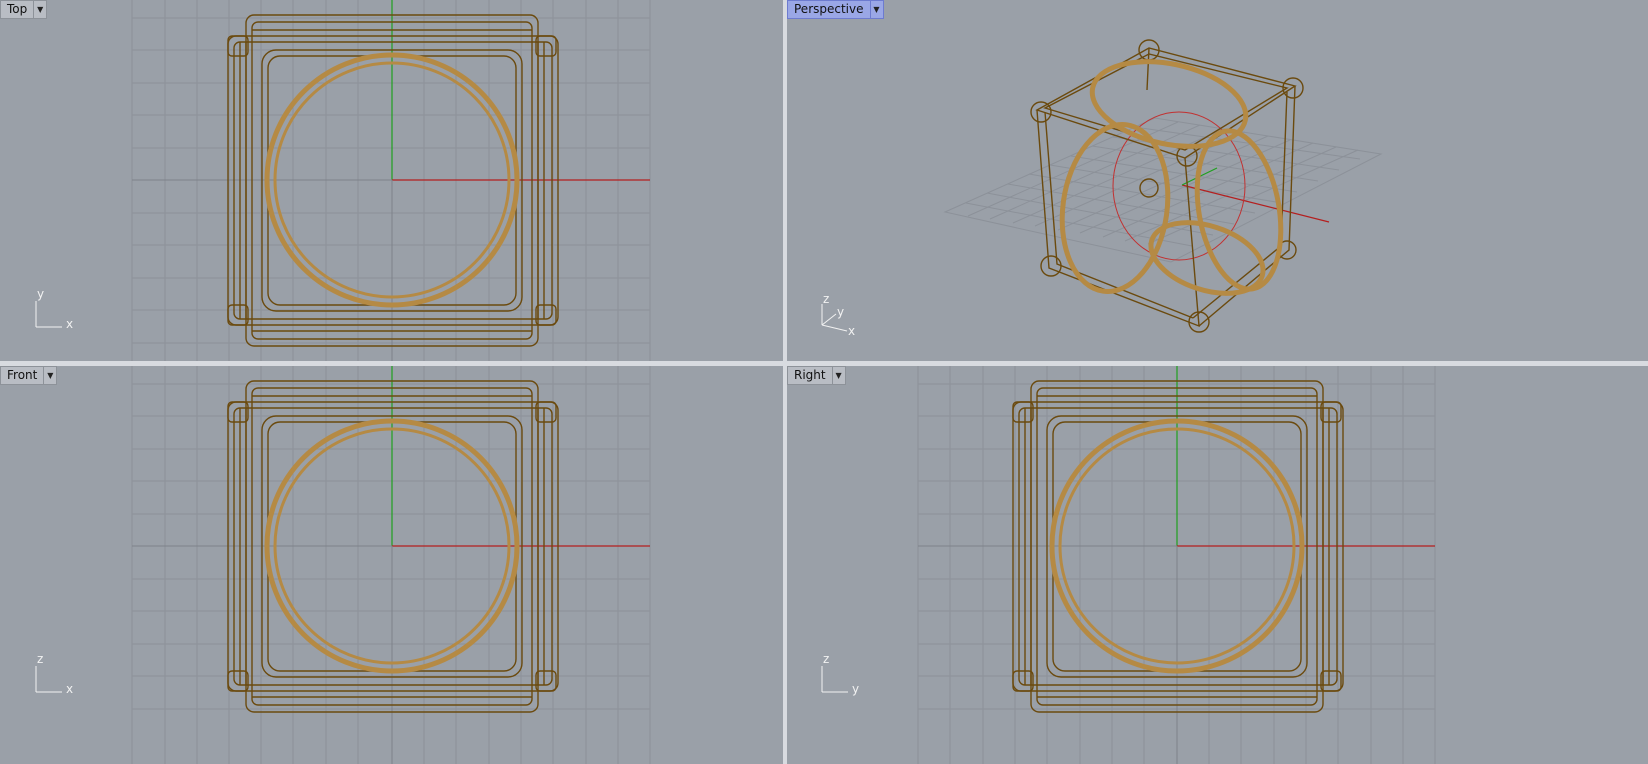 The height and width of the screenshot is (764, 1648). Describe the element at coordinates (1102, 188) in the screenshot. I see `viewport-perspective-scene: z y x` at that location.